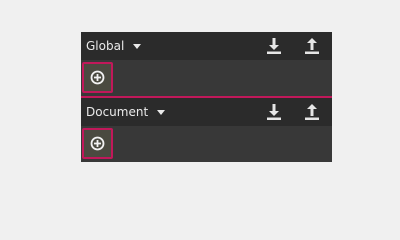 The width and height of the screenshot is (400, 240). I want to click on global-dropdown: Global, so click(114, 46).